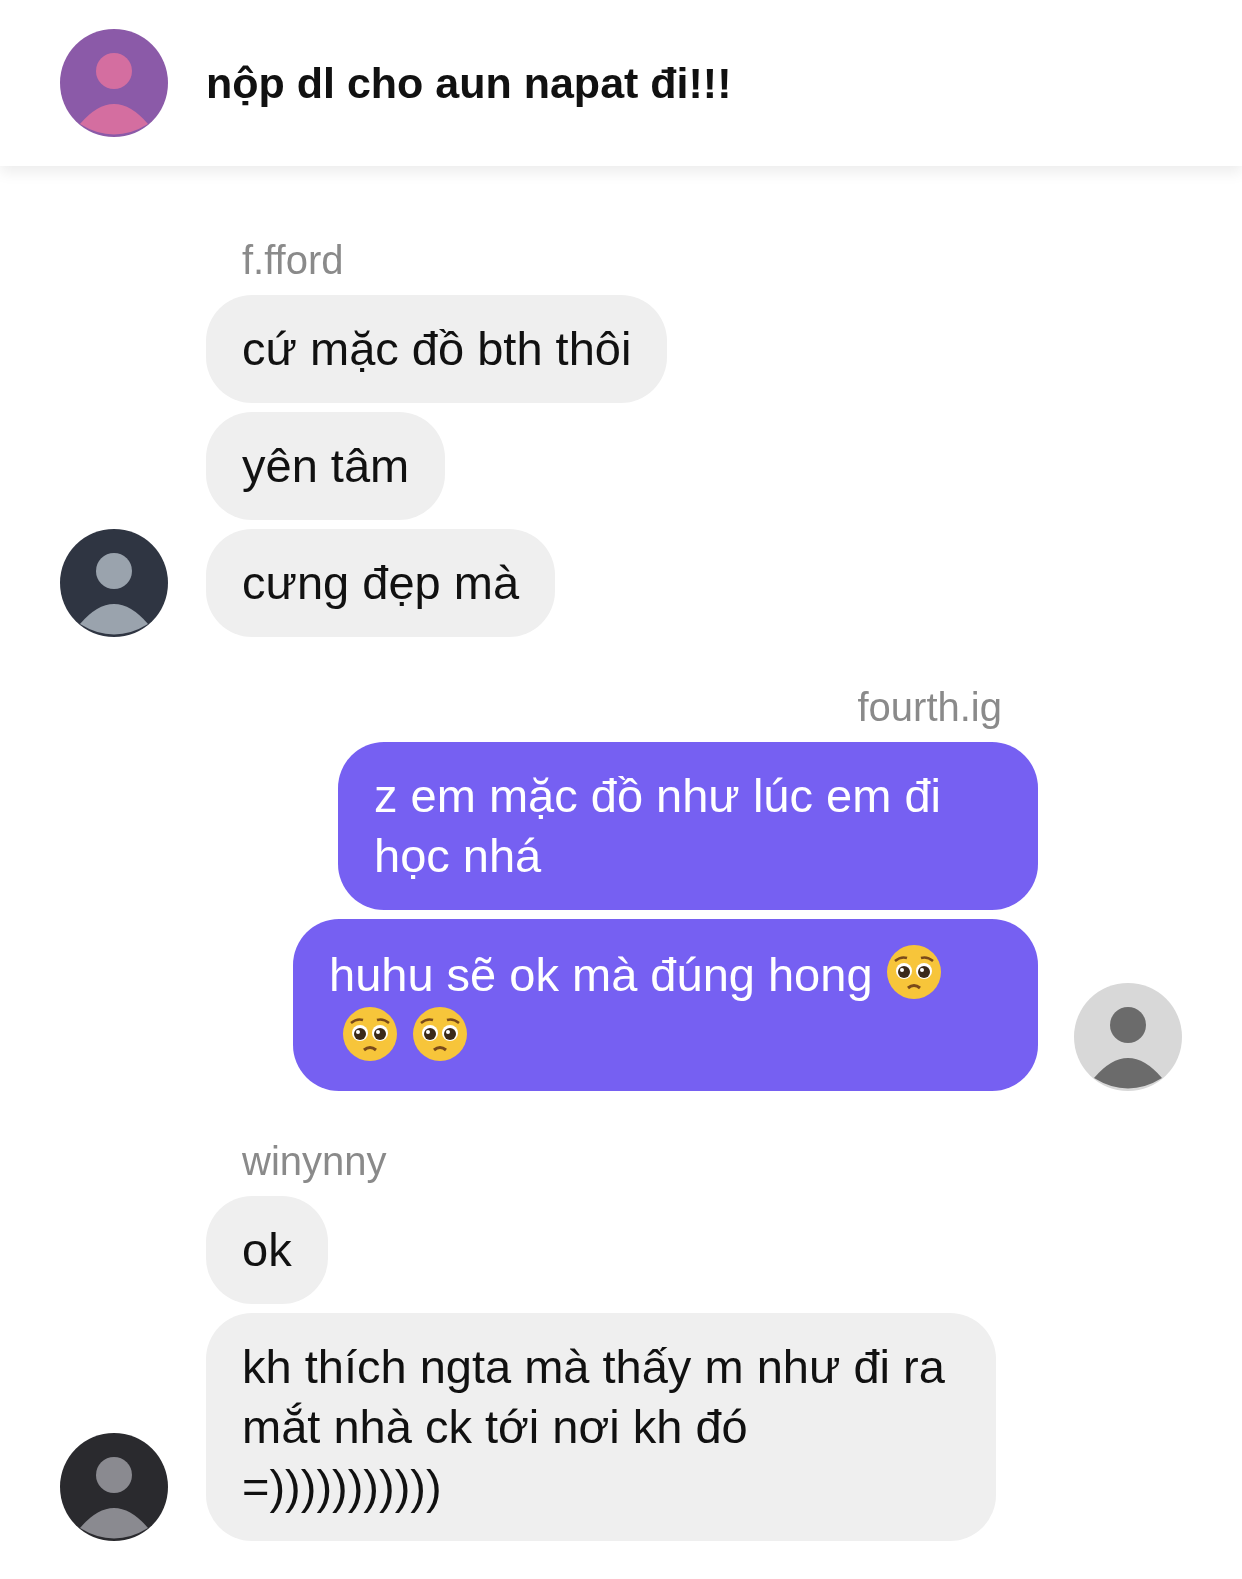 Image resolution: width=1242 pixels, height=1579 pixels. Describe the element at coordinates (601, 1427) in the screenshot. I see `message-bubble: kh thích ngta mà thấy m như đi ra mắt nhà ck tới nơi kh đó =)))))))))))` at that location.